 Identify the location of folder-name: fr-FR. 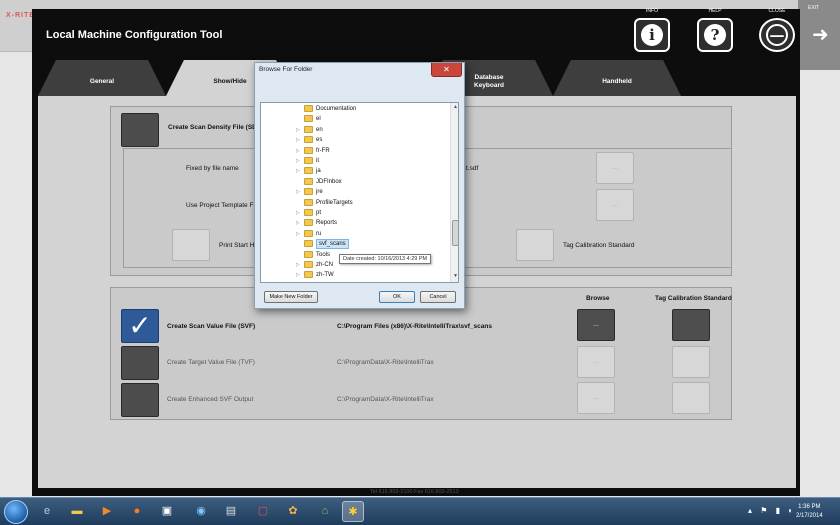
(323, 150).